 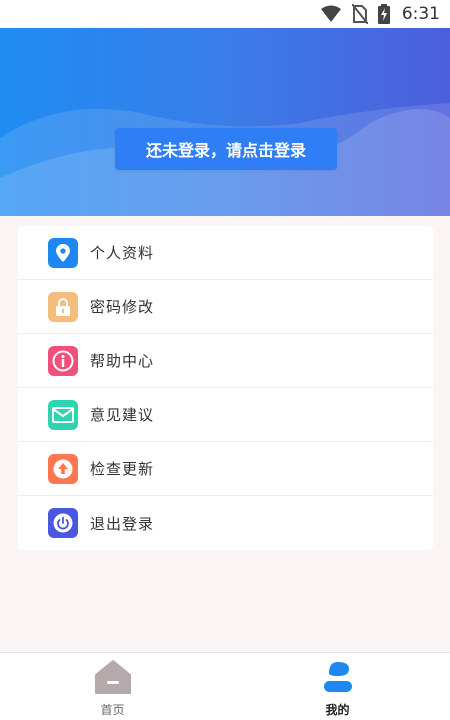 I want to click on menu-item-label: 帮助中心, so click(x=122, y=361).